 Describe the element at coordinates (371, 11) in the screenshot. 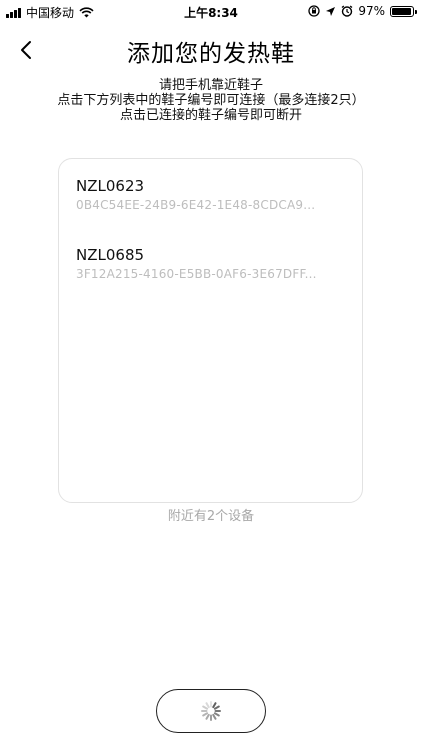

I see `battery-percent: 97%` at that location.